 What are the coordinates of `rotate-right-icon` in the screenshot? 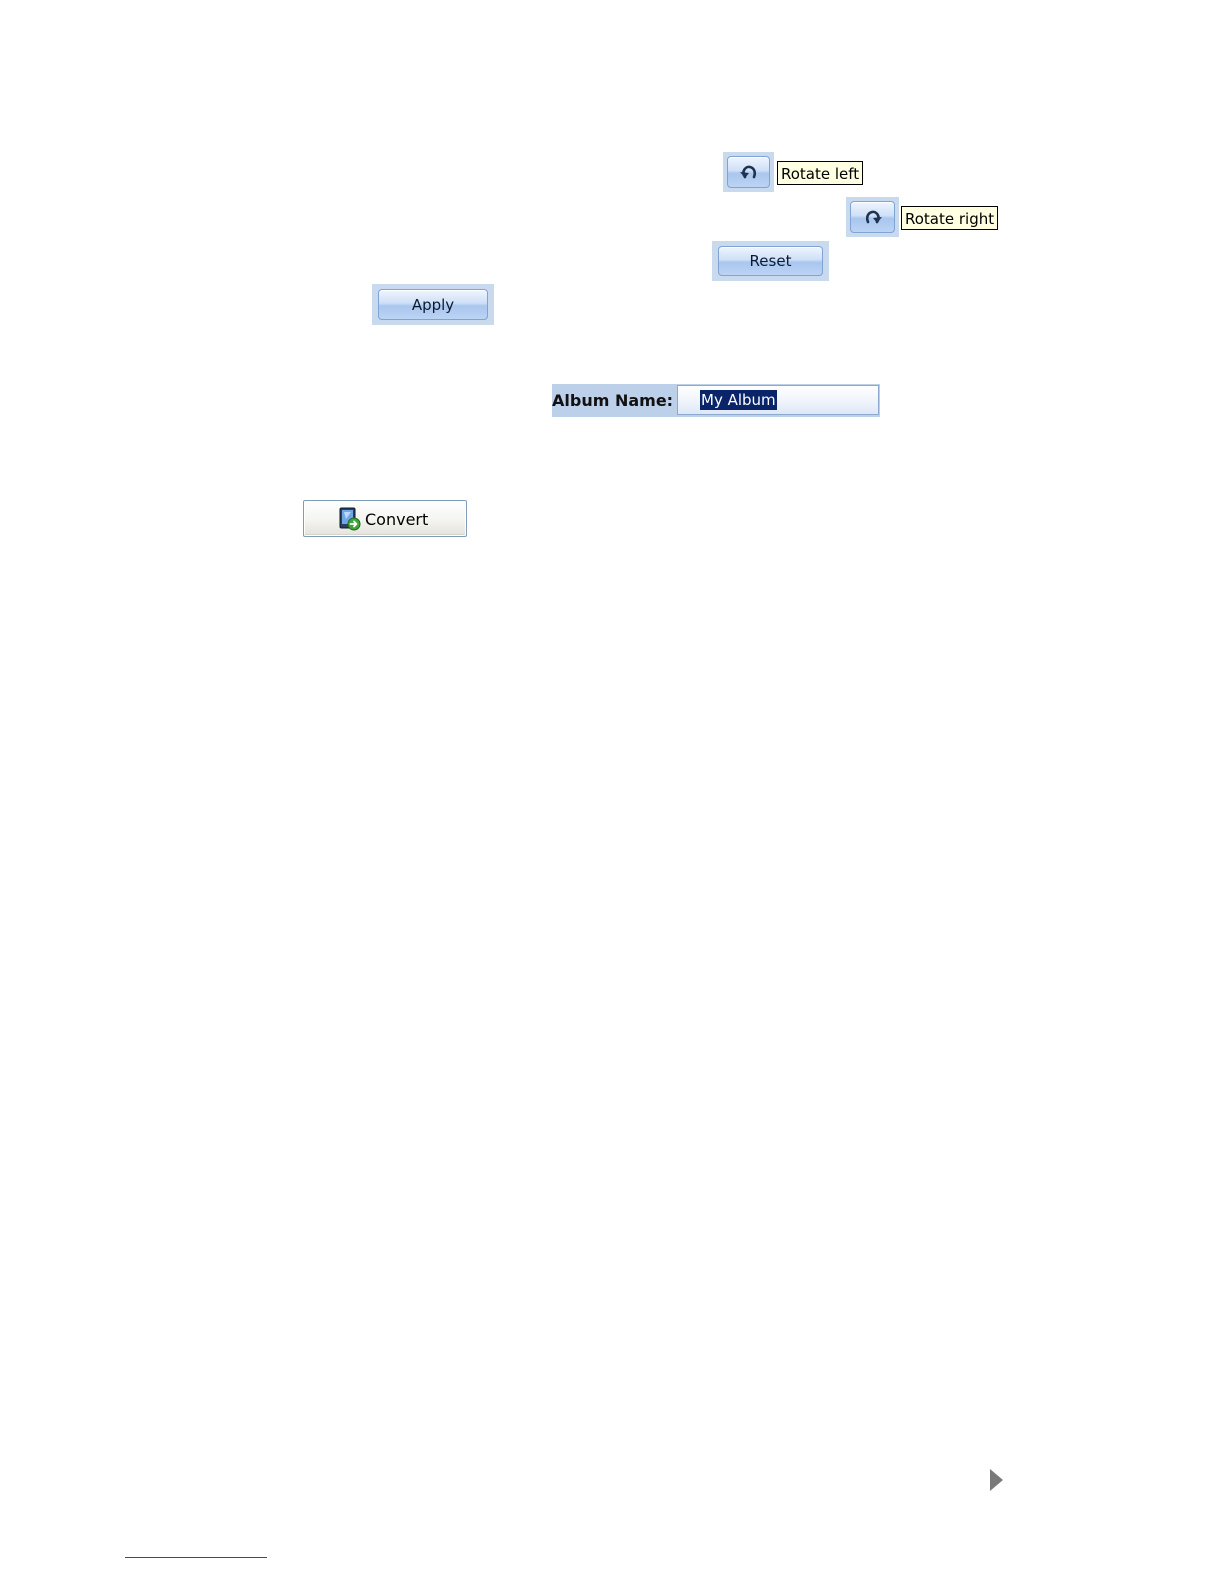 It's located at (873, 217).